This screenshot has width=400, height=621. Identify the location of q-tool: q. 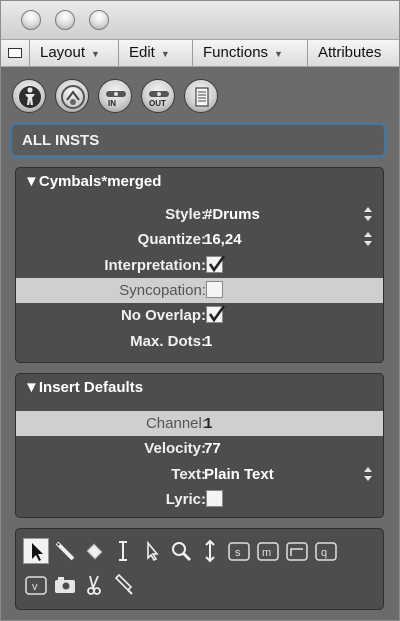
(326, 551).